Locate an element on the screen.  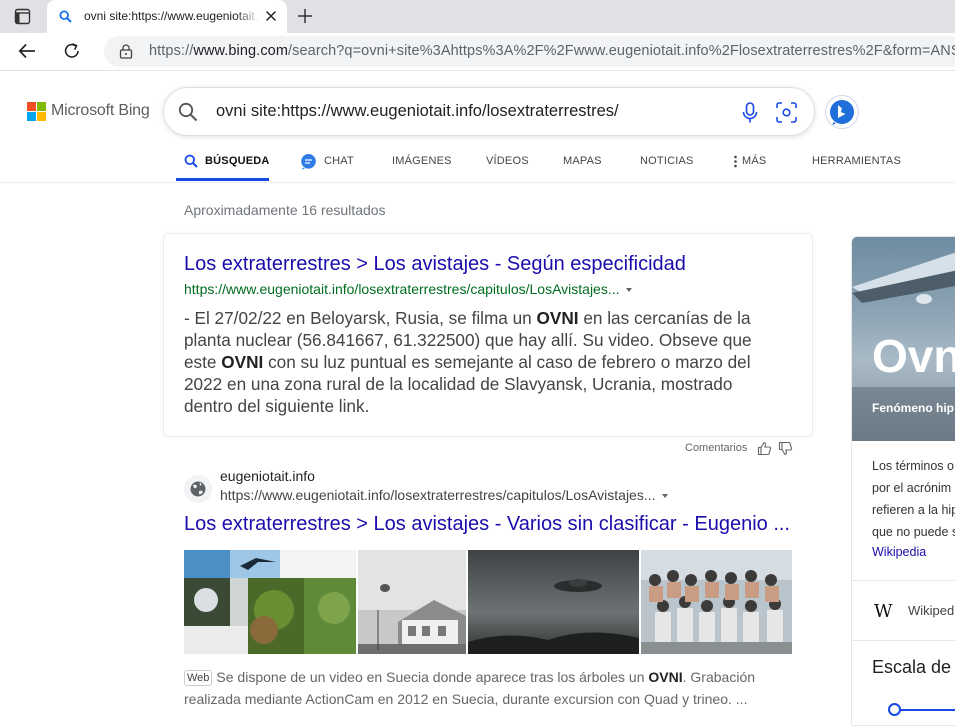
back-arrow-icon is located at coordinates (27, 51).